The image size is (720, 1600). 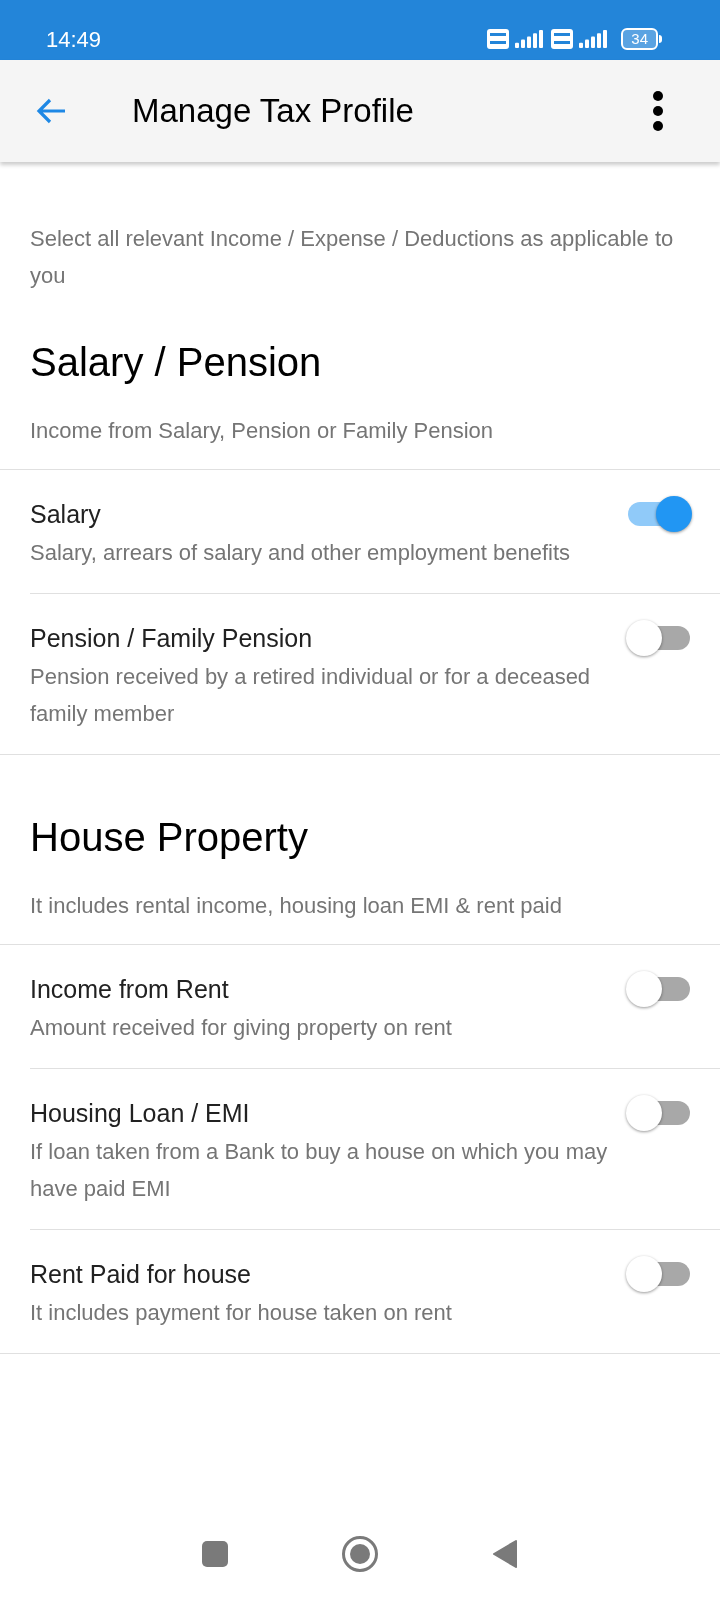 What do you see at coordinates (74, 39) in the screenshot?
I see `status-time: 14:49` at bounding box center [74, 39].